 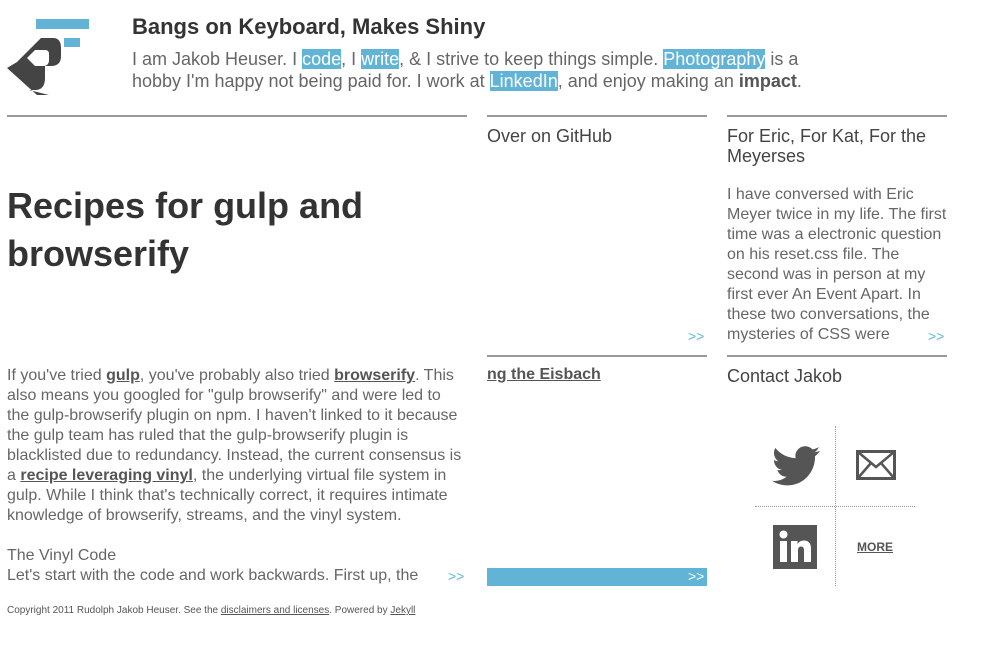 What do you see at coordinates (696, 336) in the screenshot?
I see `github-more-link: >>` at bounding box center [696, 336].